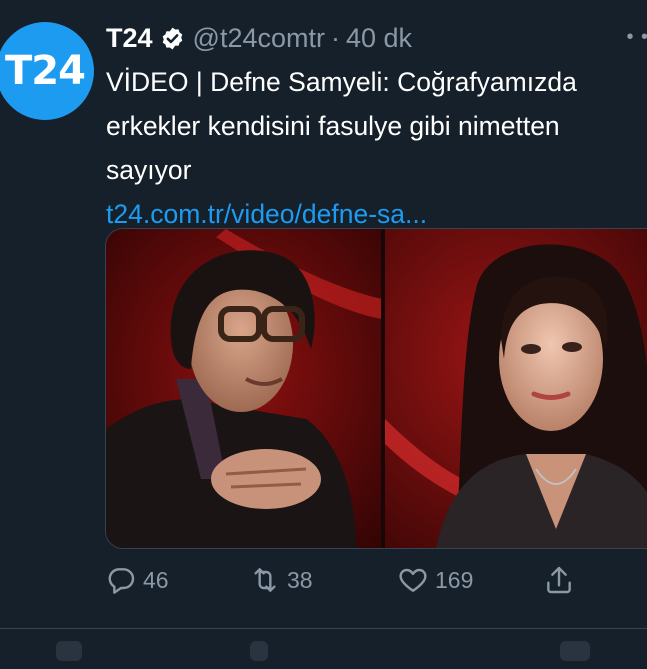 The width and height of the screenshot is (647, 669). I want to click on reply-count: 46, so click(156, 579).